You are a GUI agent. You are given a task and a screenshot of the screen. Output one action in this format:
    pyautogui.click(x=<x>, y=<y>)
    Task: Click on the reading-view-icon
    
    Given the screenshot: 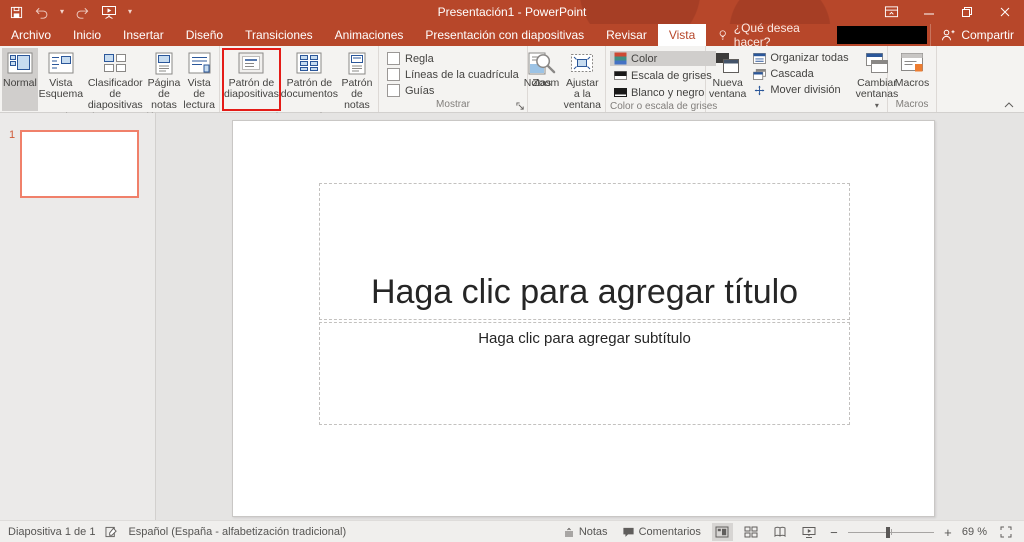 What is the action you would take?
    pyautogui.click(x=199, y=63)
    